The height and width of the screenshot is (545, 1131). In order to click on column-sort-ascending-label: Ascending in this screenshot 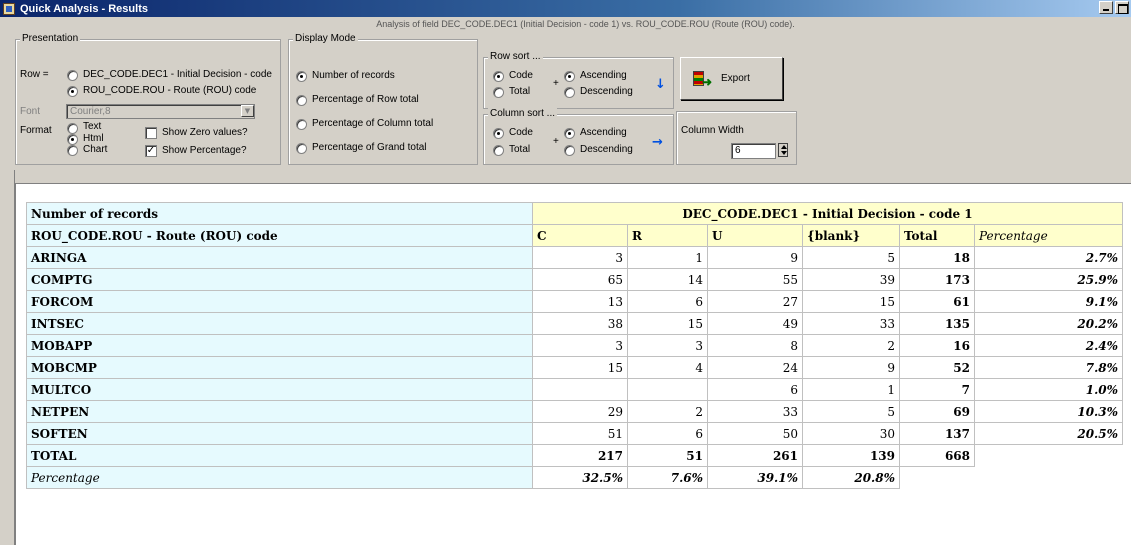, I will do `click(603, 132)`.